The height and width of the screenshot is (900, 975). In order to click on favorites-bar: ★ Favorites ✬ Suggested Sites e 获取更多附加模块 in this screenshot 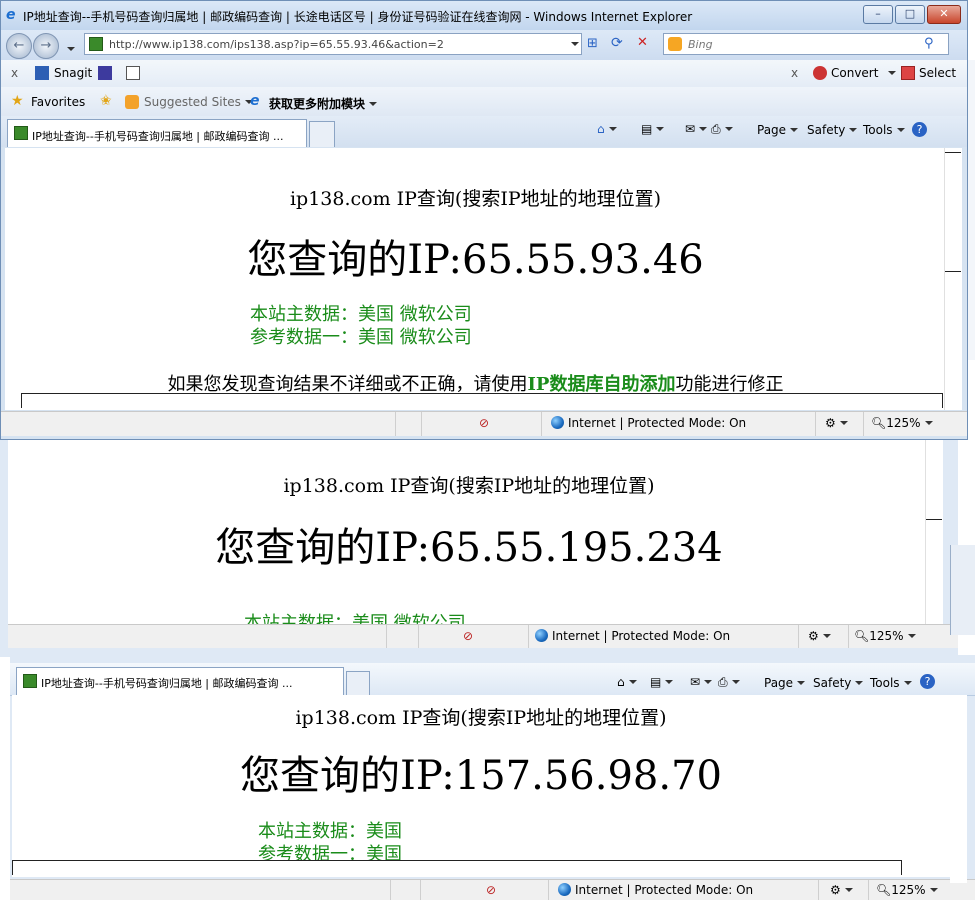, I will do `click(484, 102)`.